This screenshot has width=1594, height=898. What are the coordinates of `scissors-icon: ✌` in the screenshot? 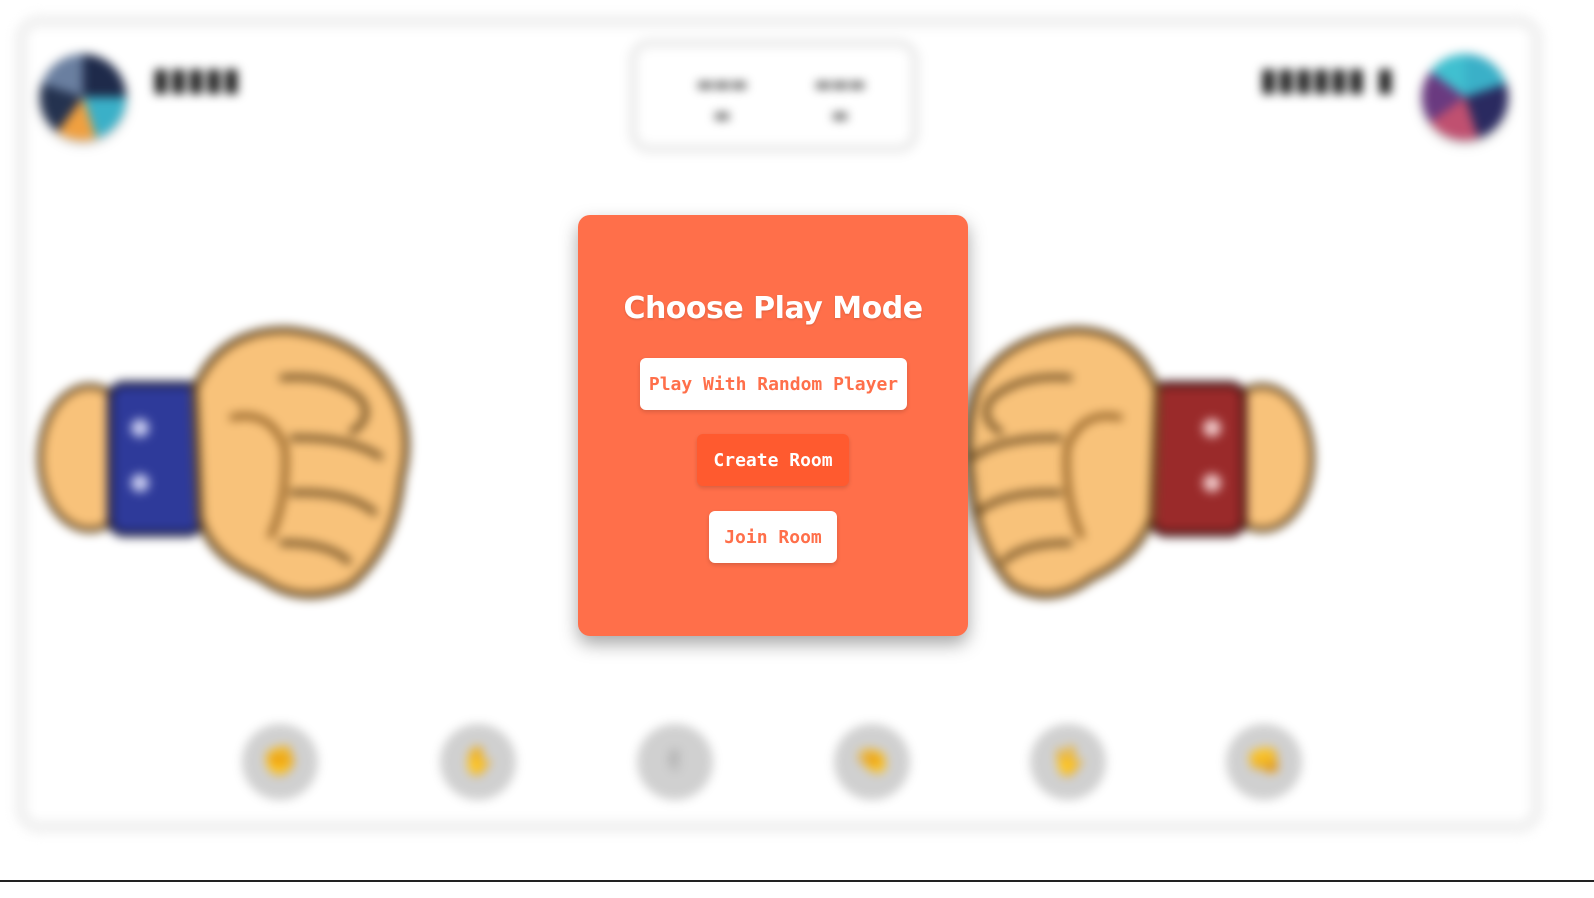 It's located at (675, 760).